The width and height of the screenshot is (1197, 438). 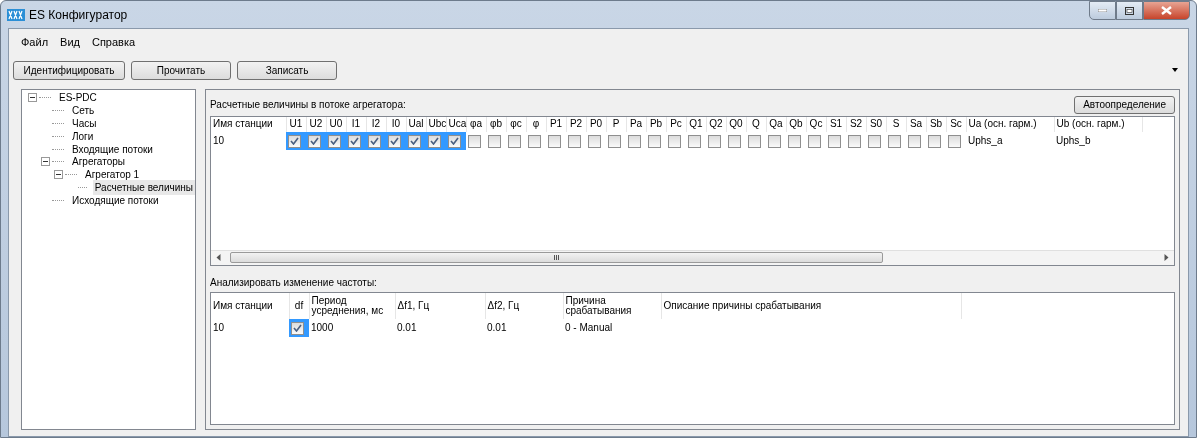 I want to click on toolbar-button: Прочитать, so click(x=181, y=70).